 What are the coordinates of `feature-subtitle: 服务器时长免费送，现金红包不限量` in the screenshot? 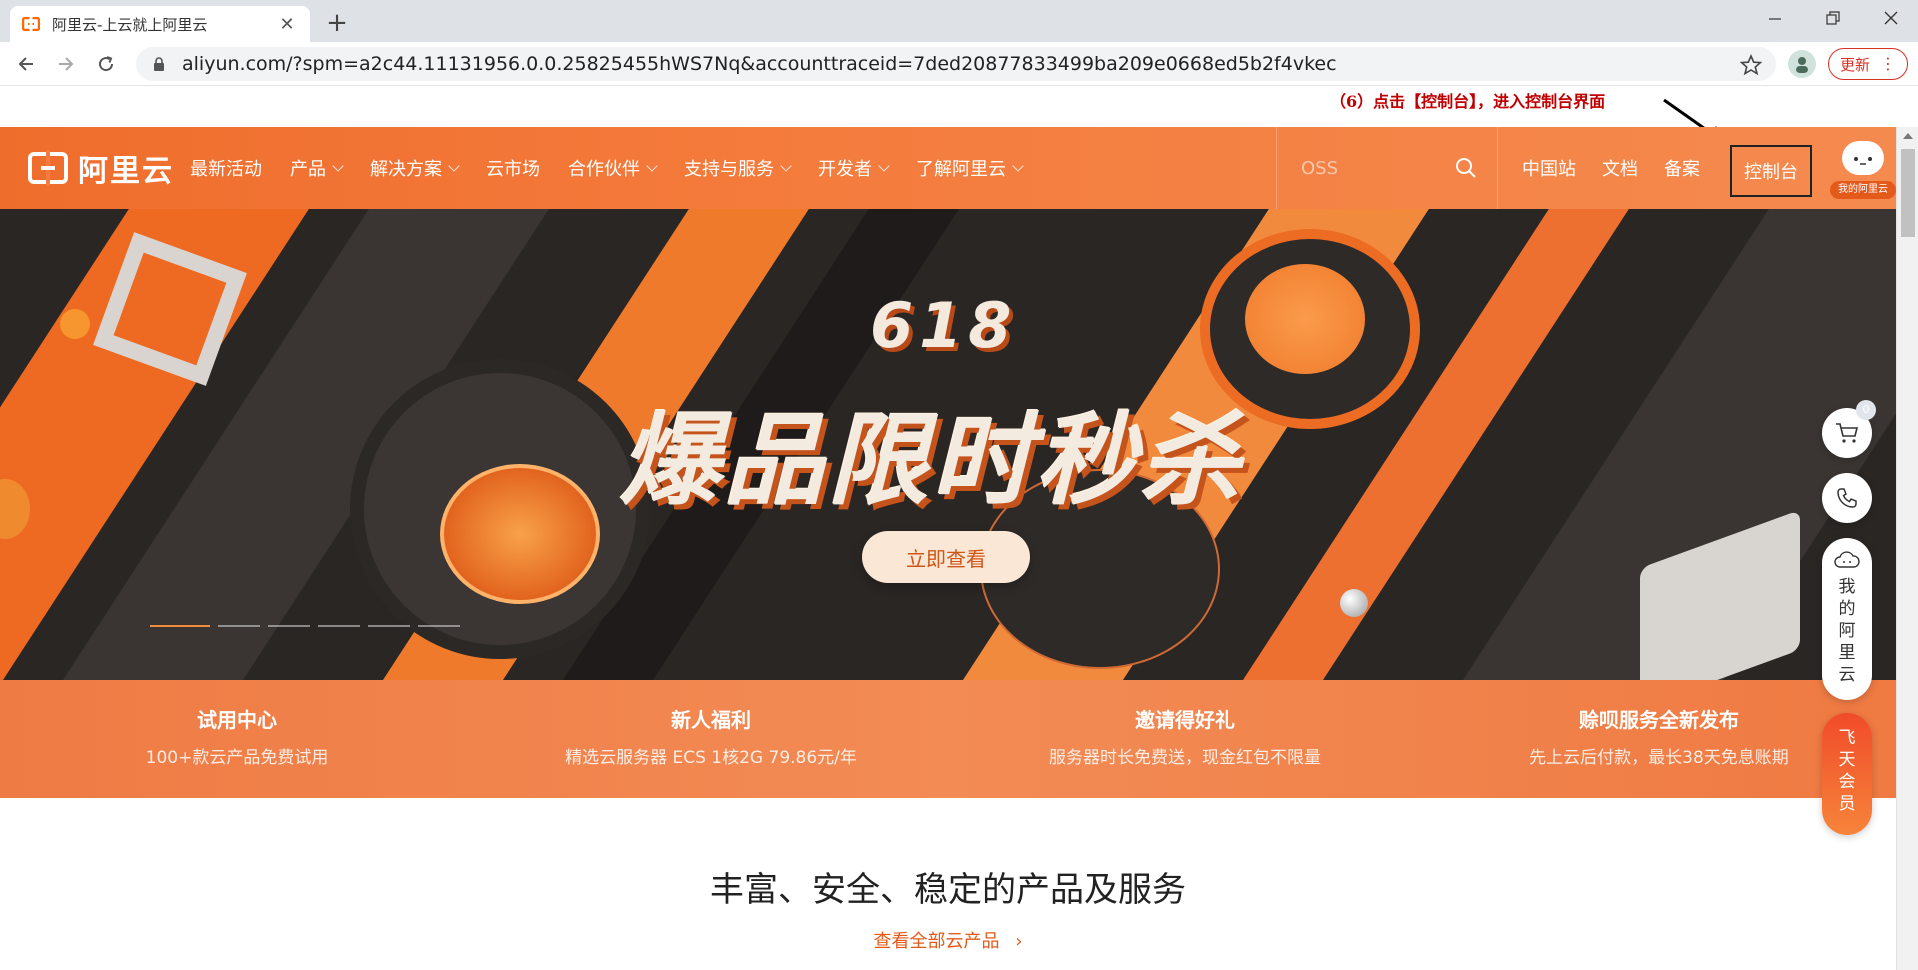 It's located at (1185, 758).